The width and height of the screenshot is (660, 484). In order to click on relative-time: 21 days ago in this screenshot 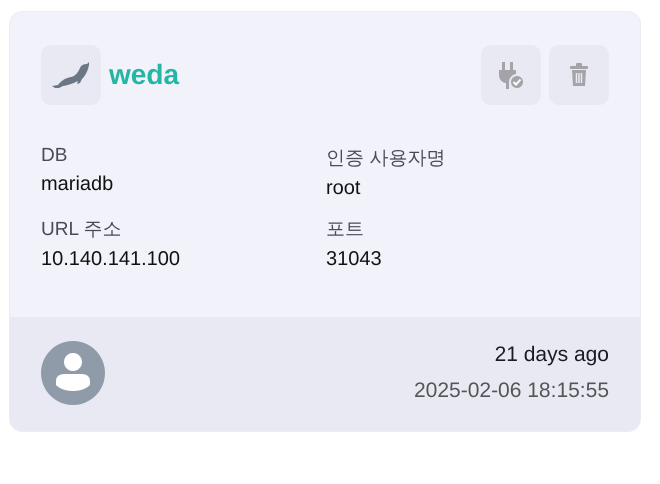, I will do `click(551, 355)`.